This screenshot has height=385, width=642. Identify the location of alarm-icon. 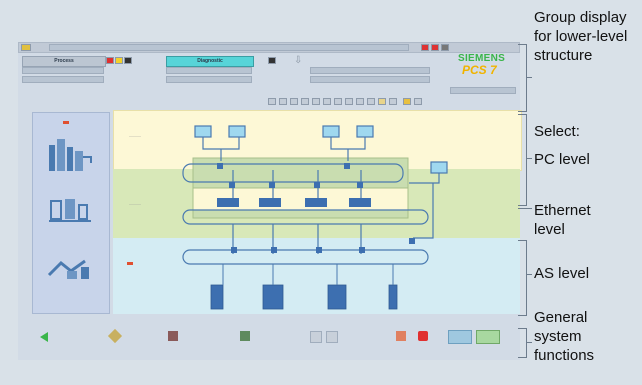
(401, 336).